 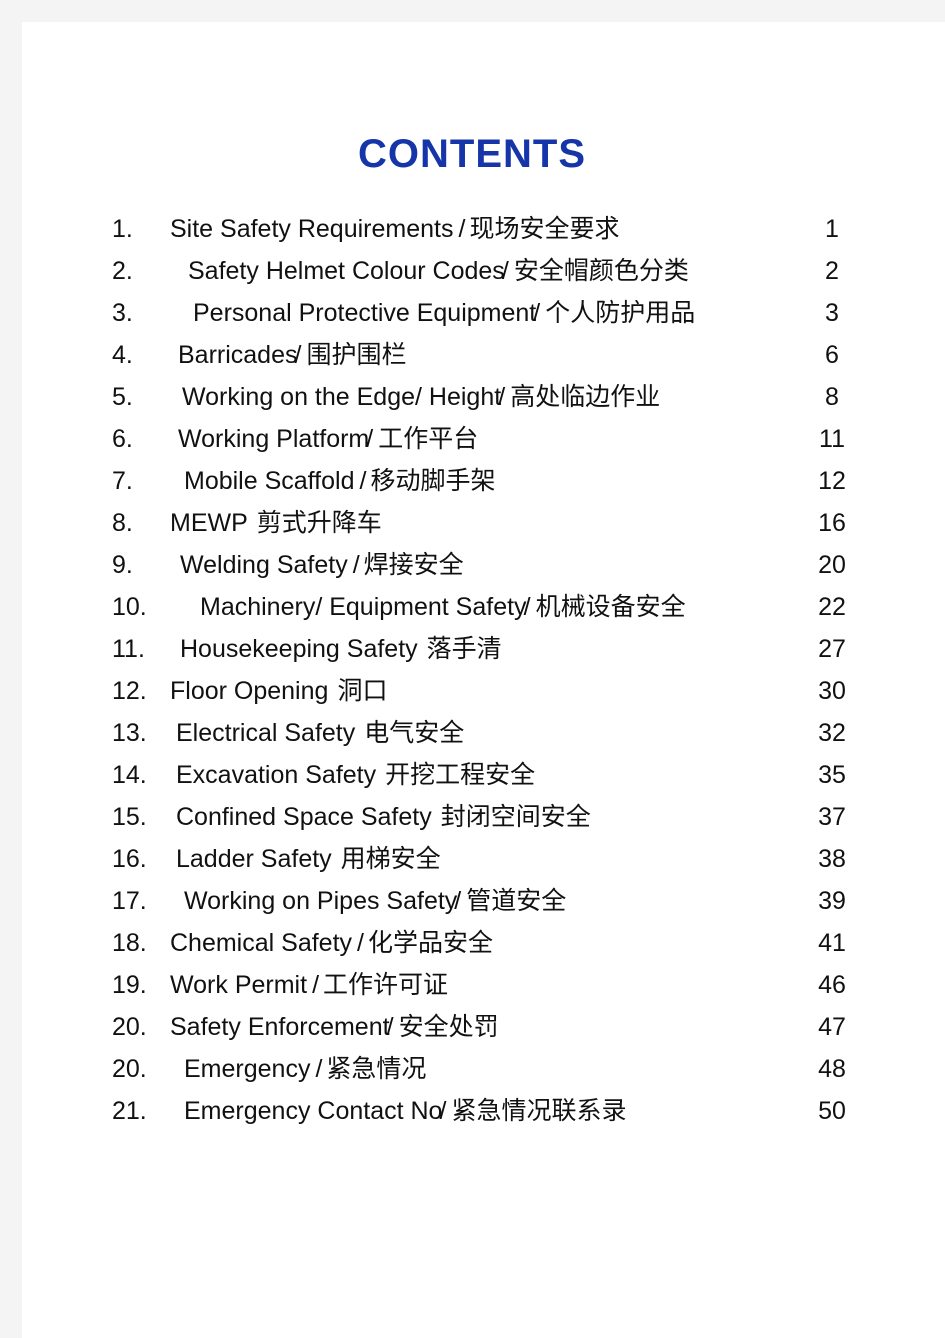 What do you see at coordinates (308, 859) in the screenshot?
I see `toc-entry-label: Ladder Safety 用梯安全` at bounding box center [308, 859].